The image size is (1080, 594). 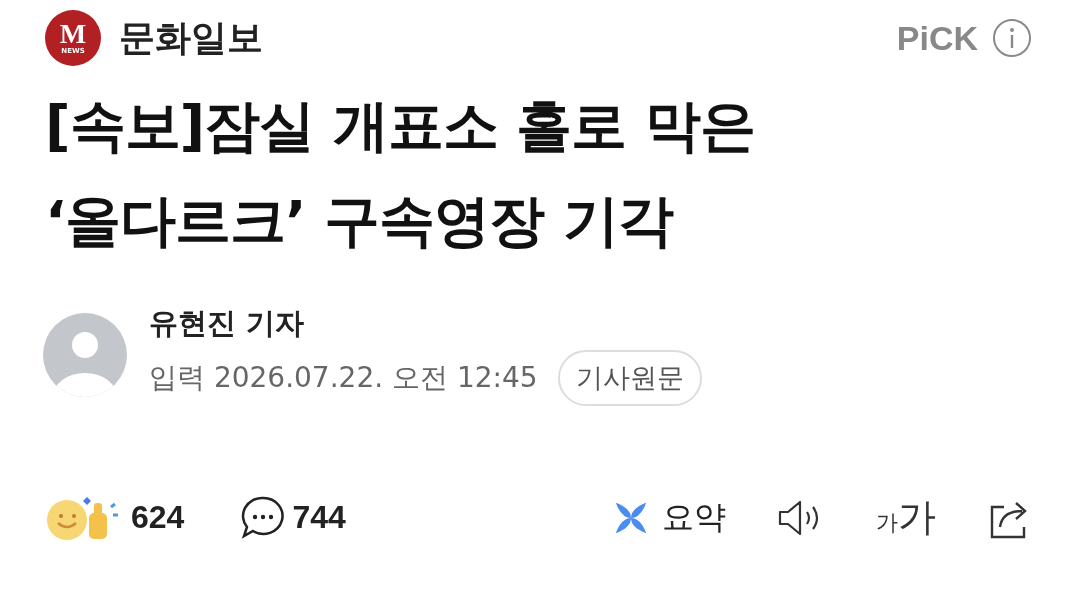 What do you see at coordinates (937, 38) in the screenshot?
I see `pick-label: PiCK` at bounding box center [937, 38].